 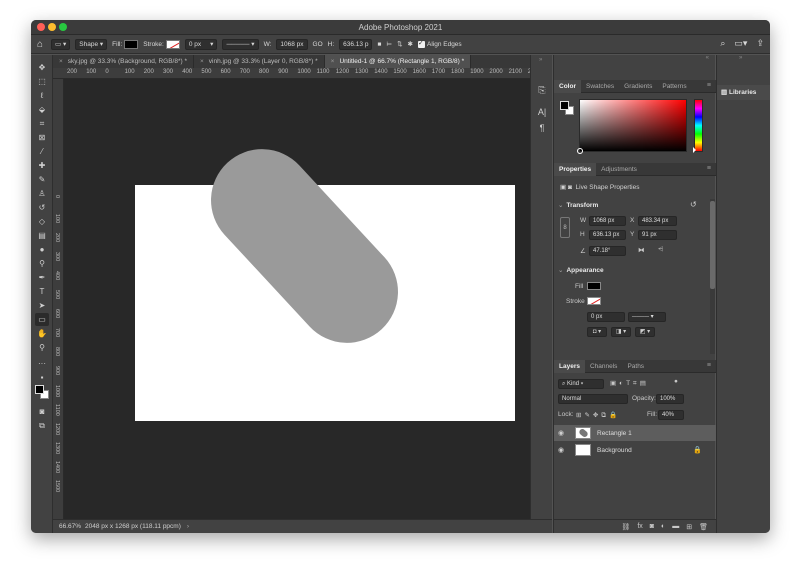 I want to click on properties-scroll-thumb, so click(x=712, y=245).